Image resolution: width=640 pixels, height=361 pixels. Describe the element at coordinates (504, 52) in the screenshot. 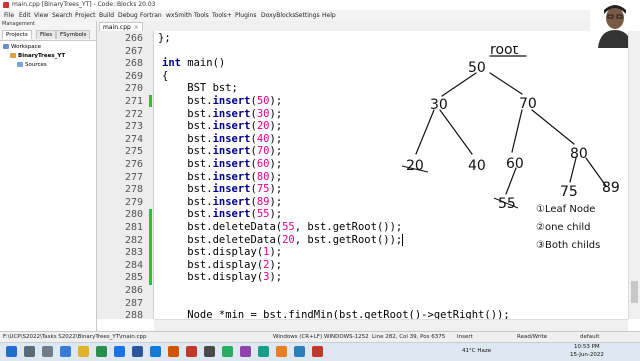

I see `root-label: root` at that location.